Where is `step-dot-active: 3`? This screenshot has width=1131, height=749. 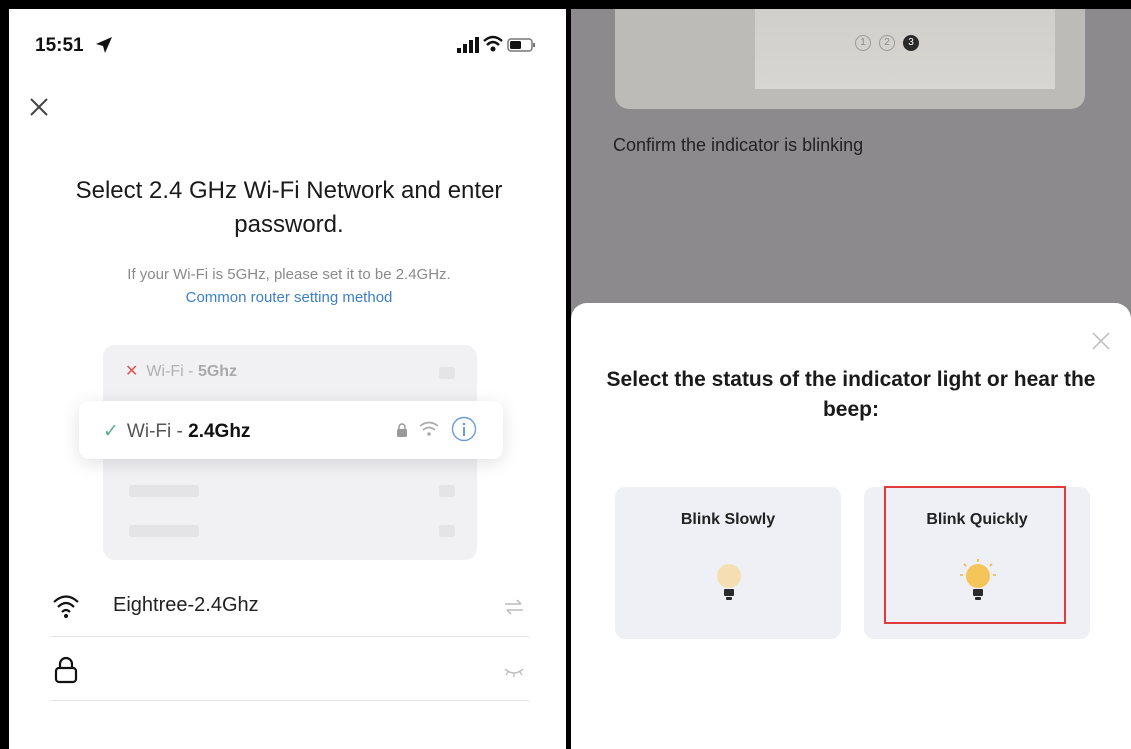 step-dot-active: 3 is located at coordinates (911, 43).